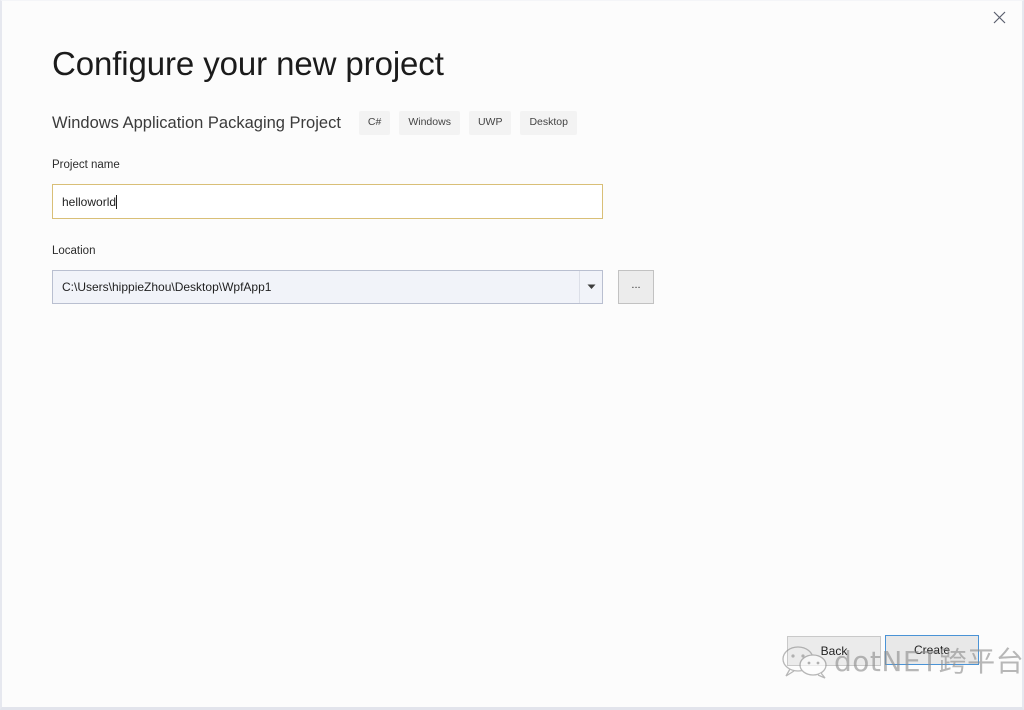 This screenshot has height=710, width=1024. I want to click on page-title: Configure your new project, so click(248, 63).